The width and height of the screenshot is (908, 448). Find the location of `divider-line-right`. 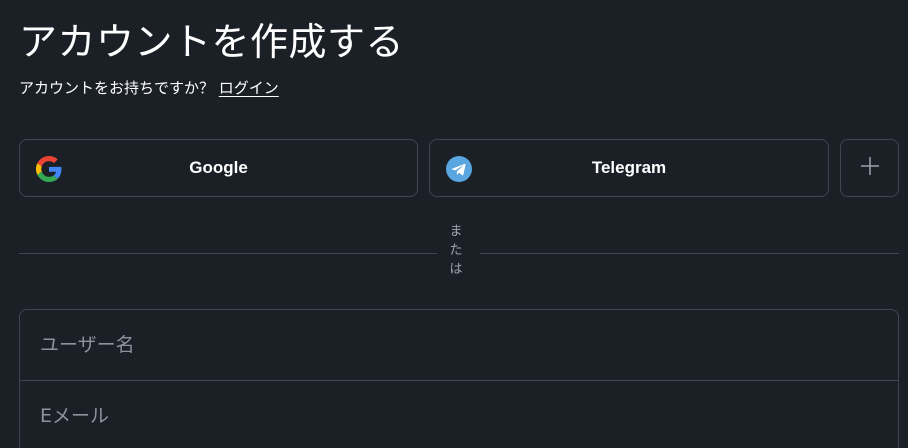

divider-line-right is located at coordinates (689, 253).